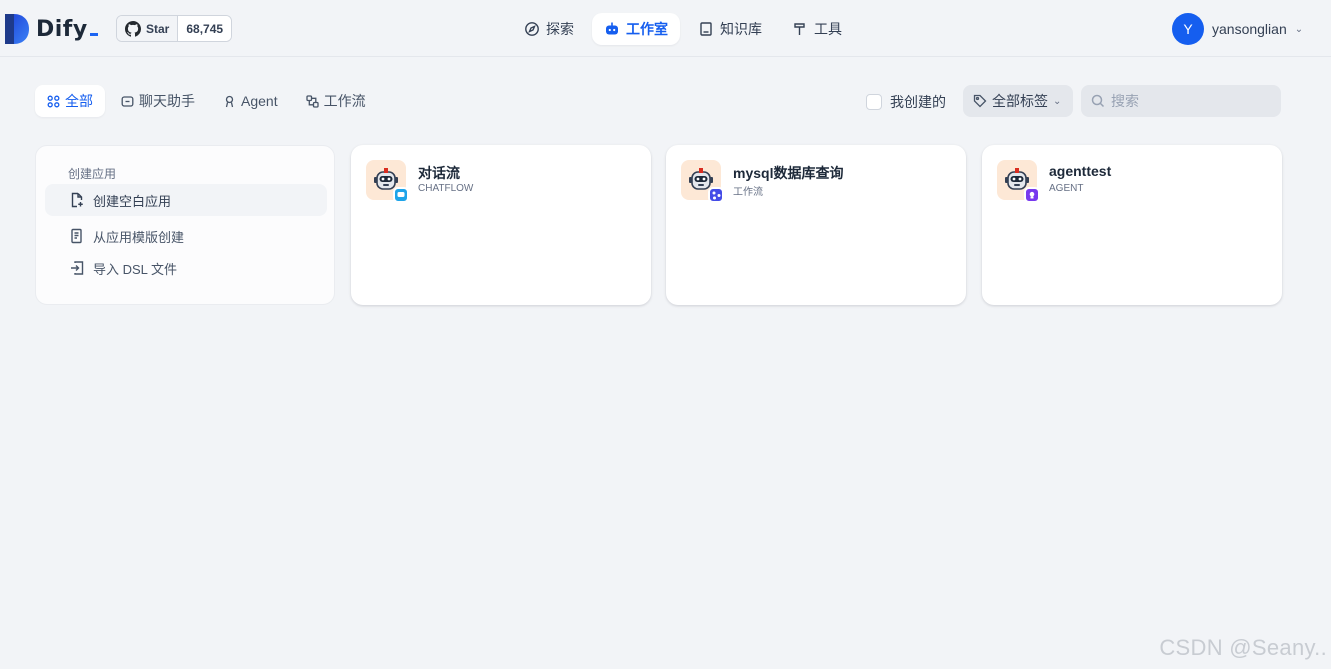 Image resolution: width=1331 pixels, height=669 pixels. I want to click on create-app-card: 创建应用 创建空白应用 从应用模版创建 导入 DSL 文件, so click(185, 225).